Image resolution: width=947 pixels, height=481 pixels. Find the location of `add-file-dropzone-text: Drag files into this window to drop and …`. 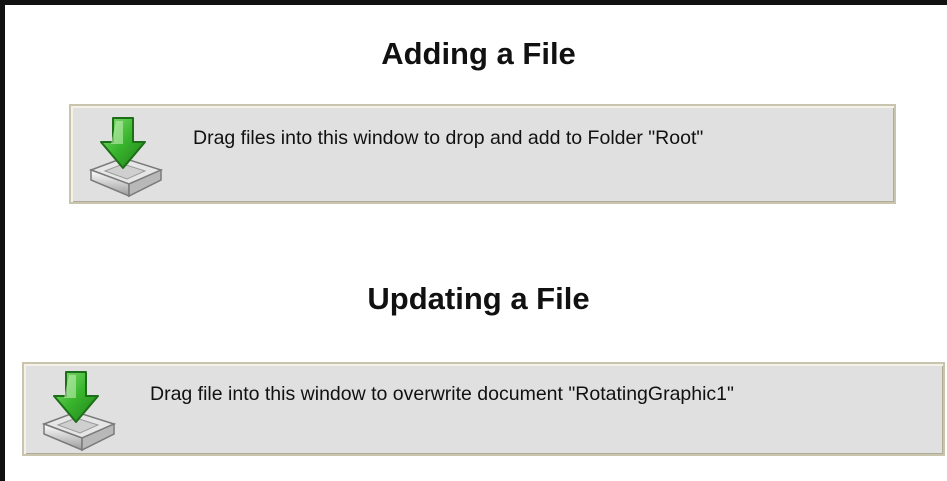

add-file-dropzone-text: Drag files into this window to drop and … is located at coordinates (448, 138).